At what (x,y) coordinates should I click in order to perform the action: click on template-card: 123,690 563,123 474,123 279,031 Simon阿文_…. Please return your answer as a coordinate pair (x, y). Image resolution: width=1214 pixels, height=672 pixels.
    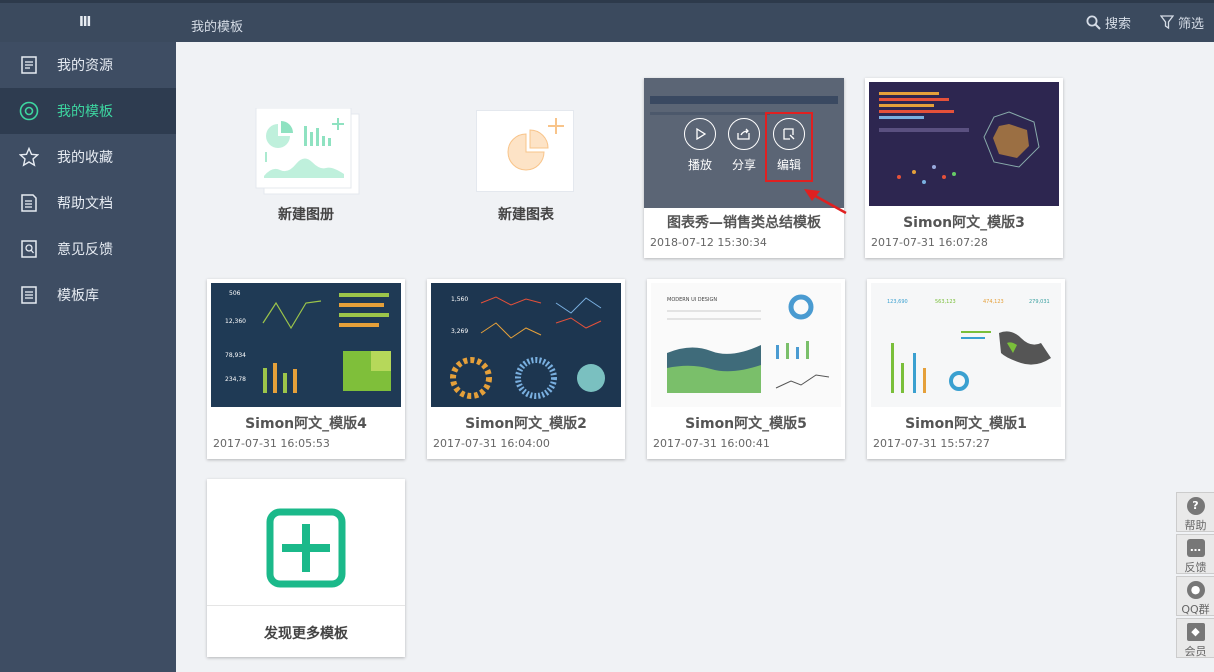
    Looking at the image, I should click on (966, 369).